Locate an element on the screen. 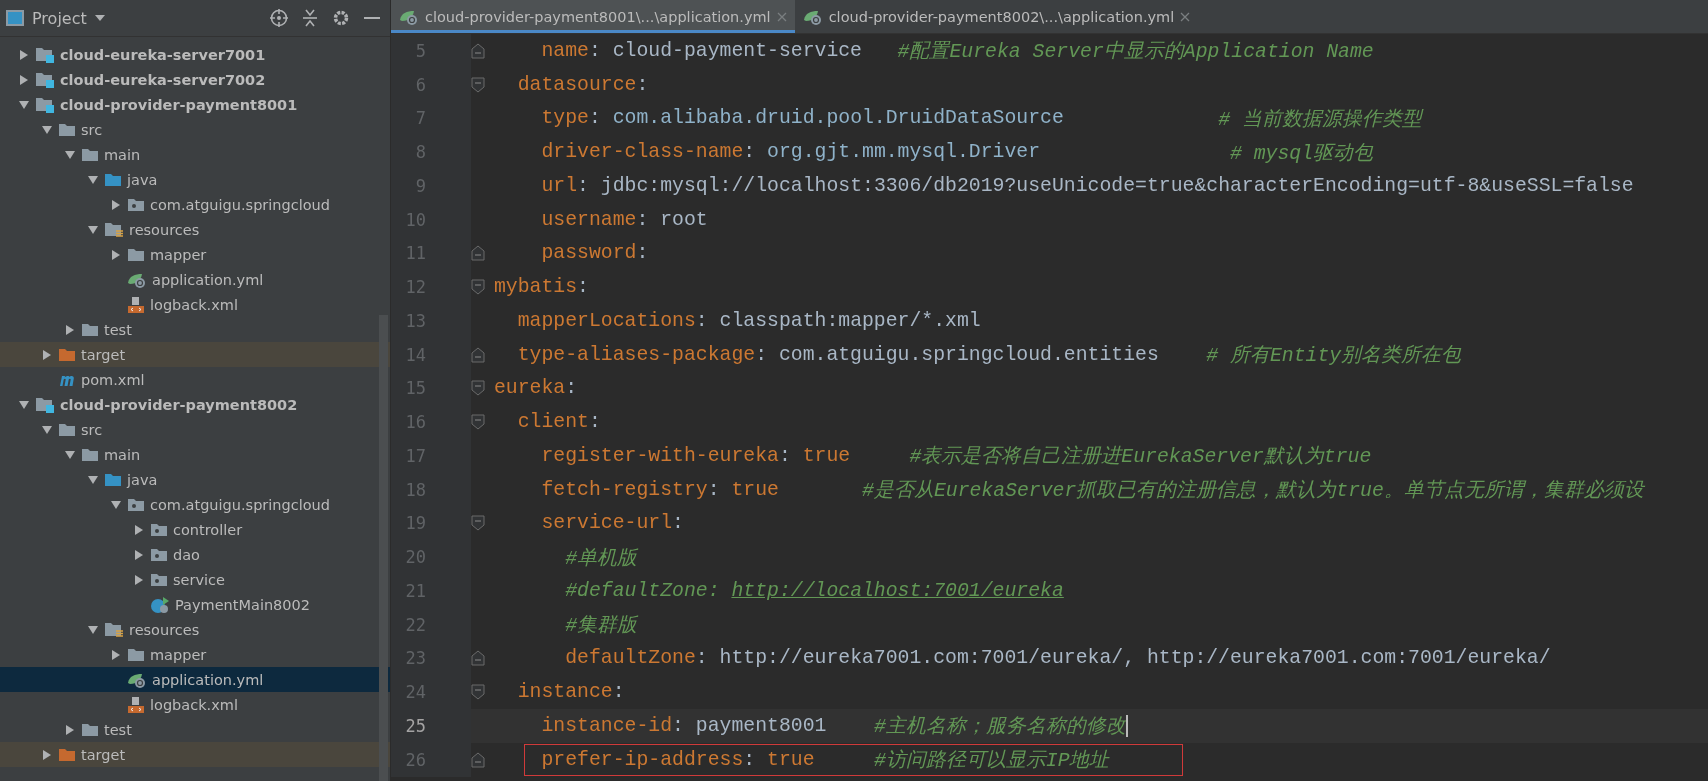 This screenshot has width=1708, height=781. project-view-selector: Project is located at coordinates (55, 18).